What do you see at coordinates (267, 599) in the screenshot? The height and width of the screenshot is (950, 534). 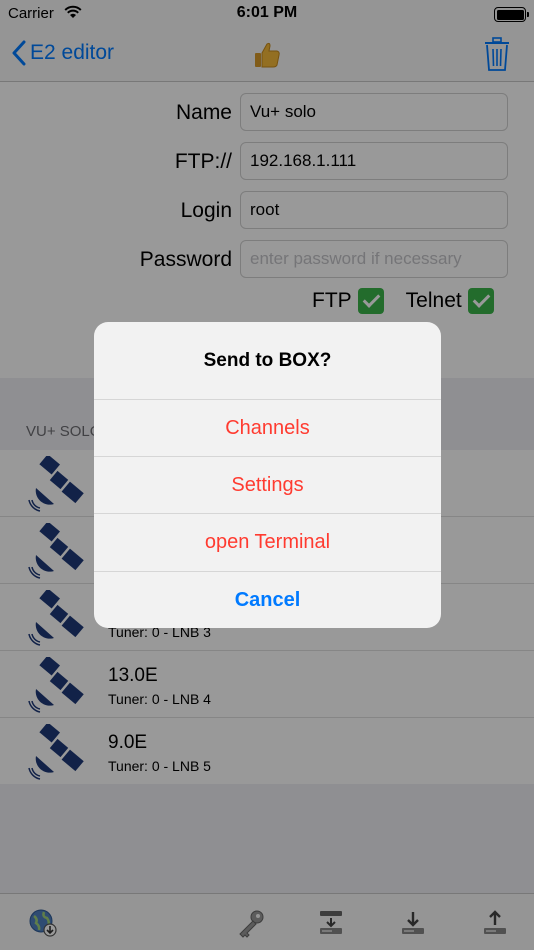 I see `cancel-button: Cancel` at bounding box center [267, 599].